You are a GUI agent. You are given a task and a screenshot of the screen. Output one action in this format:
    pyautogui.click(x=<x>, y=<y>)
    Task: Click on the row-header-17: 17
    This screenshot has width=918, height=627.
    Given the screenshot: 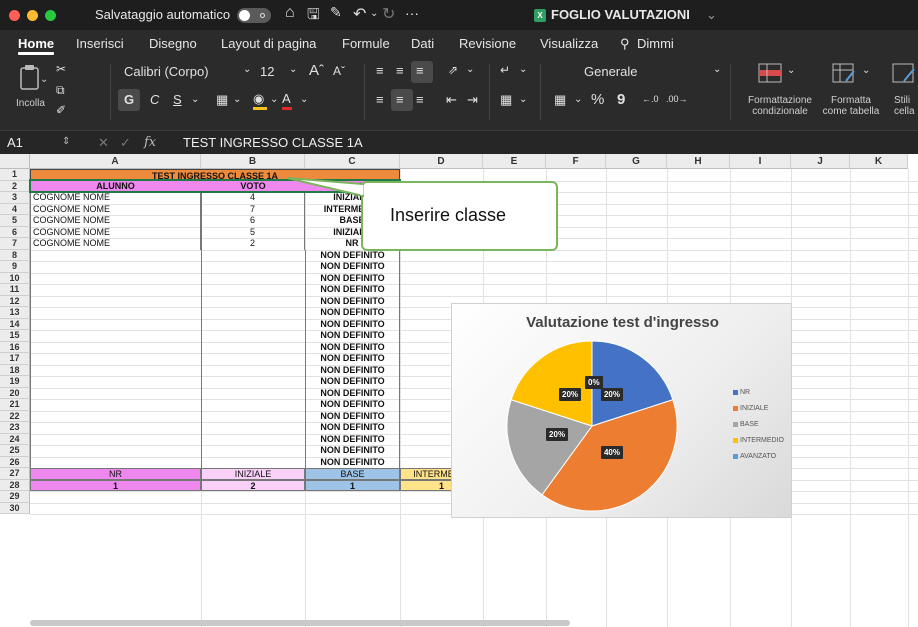 What is the action you would take?
    pyautogui.click(x=15, y=359)
    